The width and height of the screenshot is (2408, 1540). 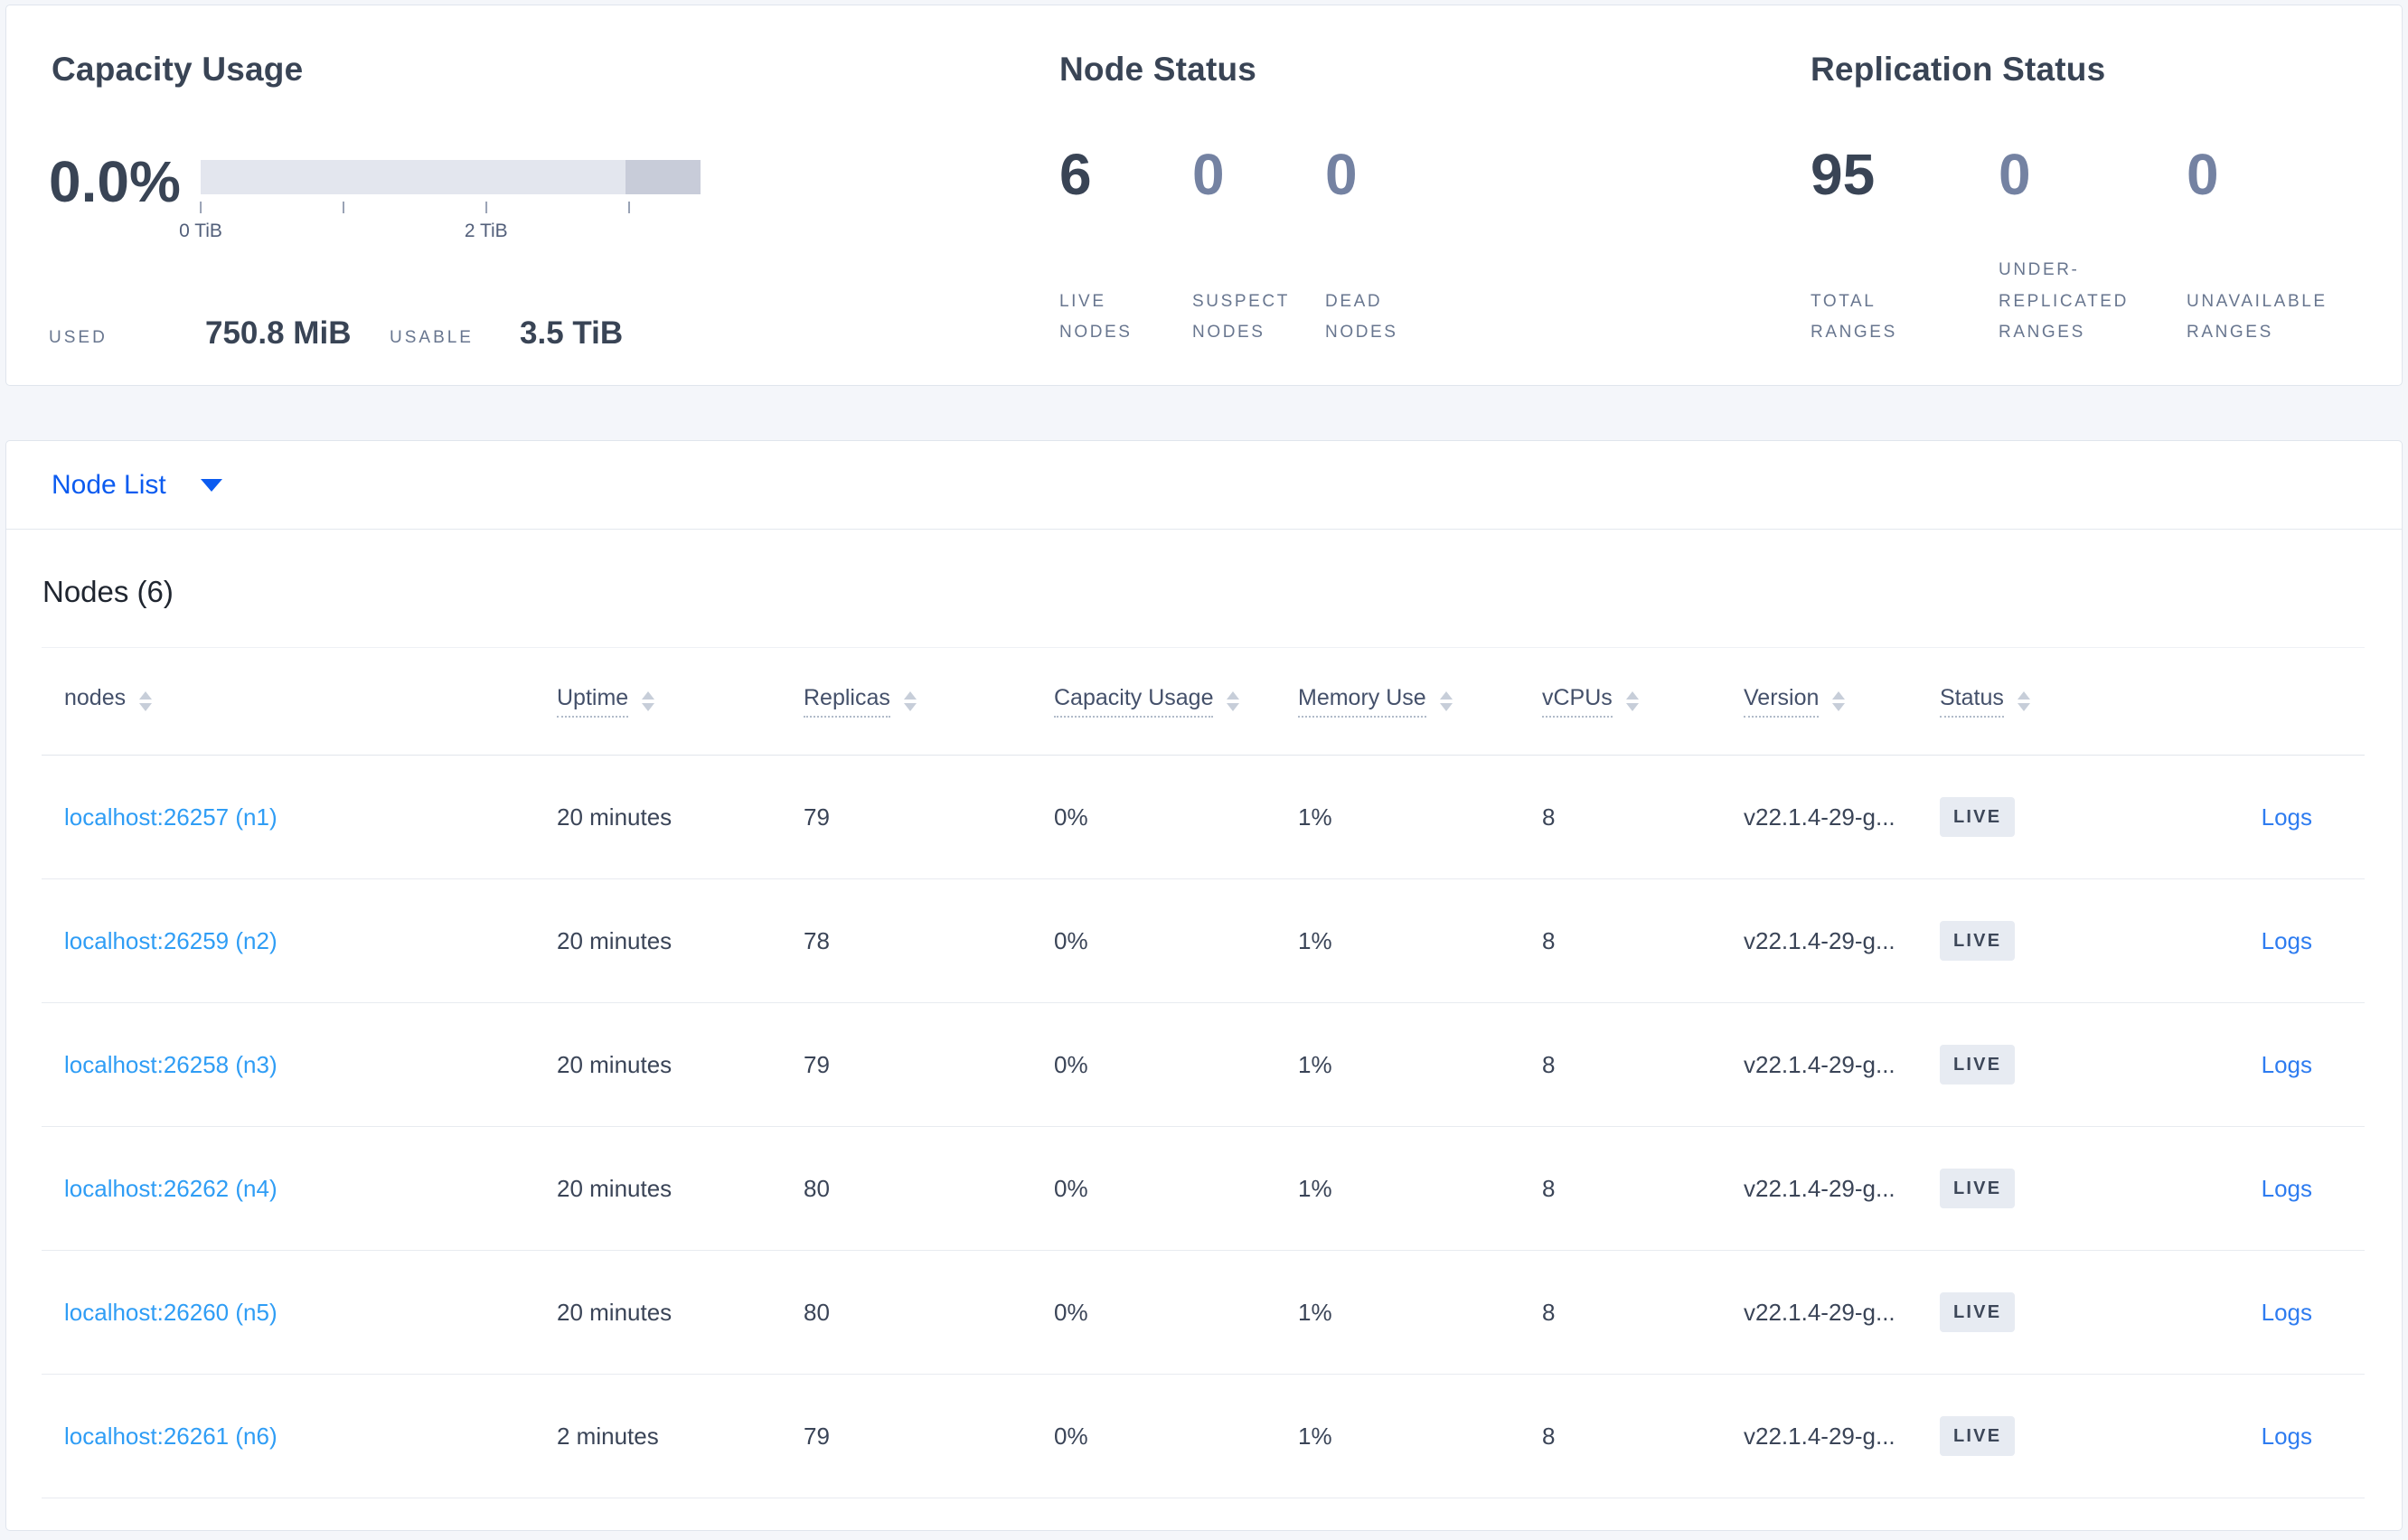 What do you see at coordinates (1361, 316) in the screenshot?
I see `stat-label: DEAD NODES` at bounding box center [1361, 316].